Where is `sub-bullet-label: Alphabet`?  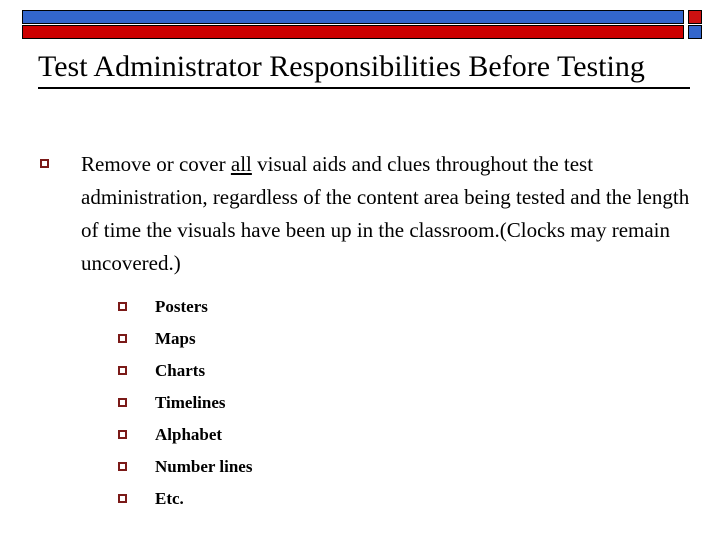
sub-bullet-label: Alphabet is located at coordinates (189, 434).